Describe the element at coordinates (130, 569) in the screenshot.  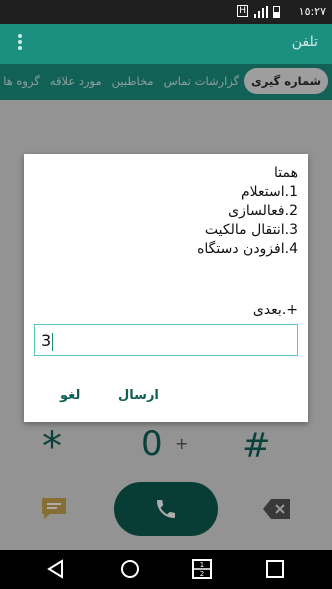
I see `home-icon` at that location.